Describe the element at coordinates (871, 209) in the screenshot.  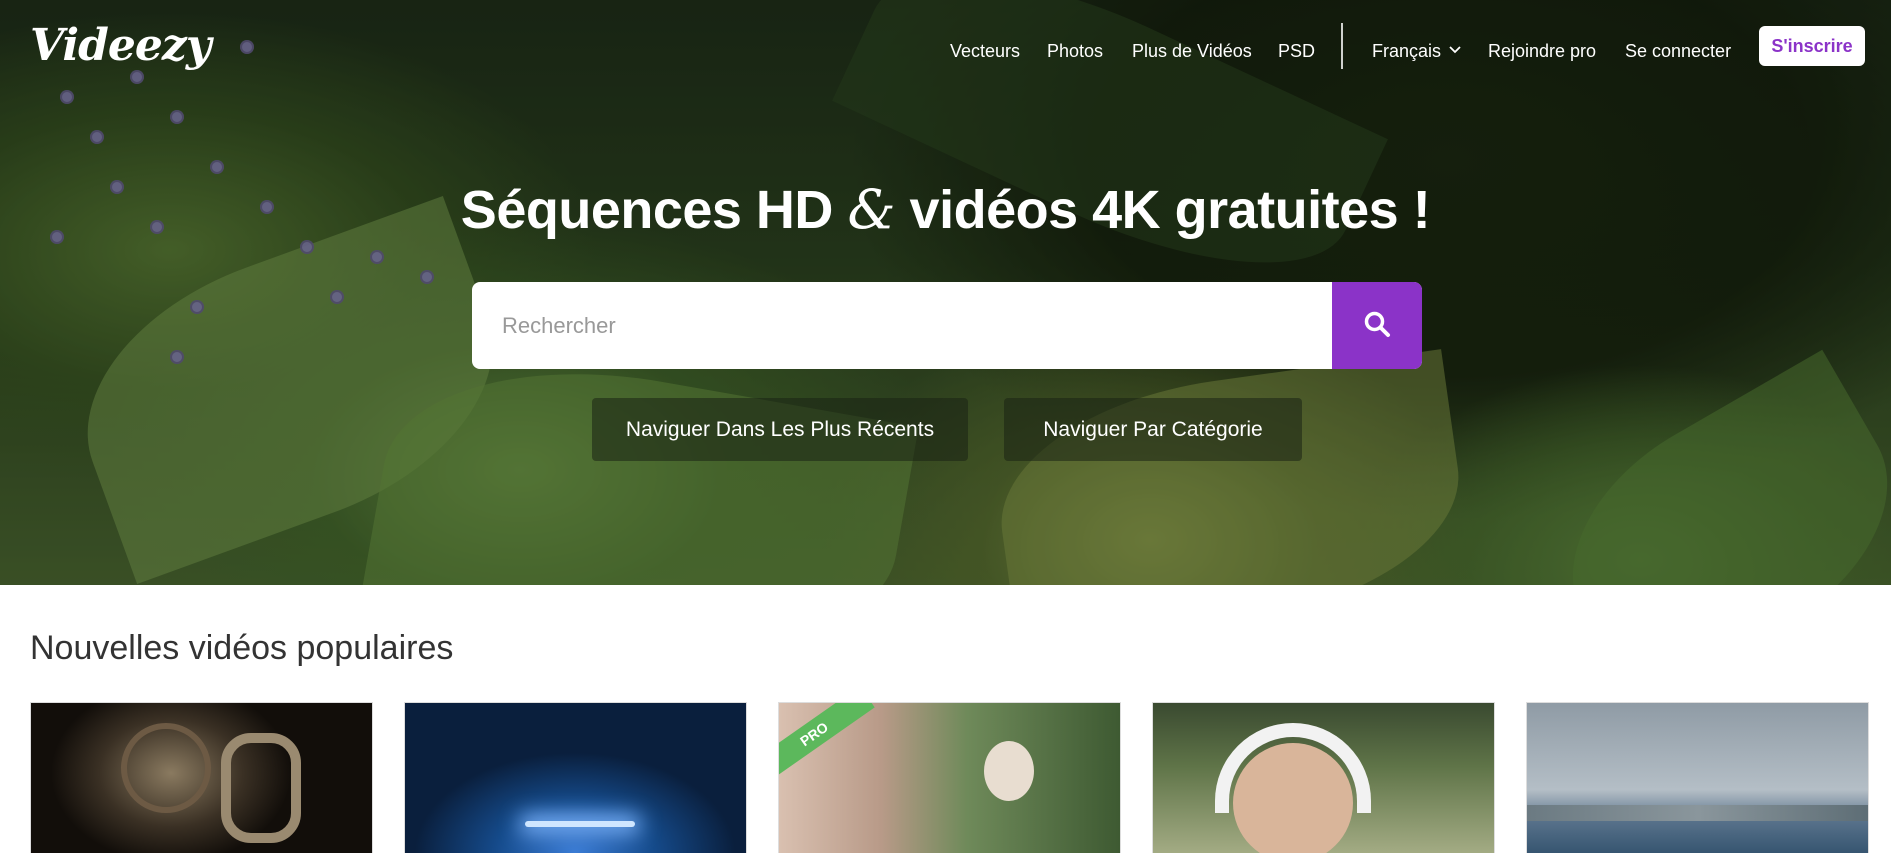
I see `hero-title-amp: &` at that location.